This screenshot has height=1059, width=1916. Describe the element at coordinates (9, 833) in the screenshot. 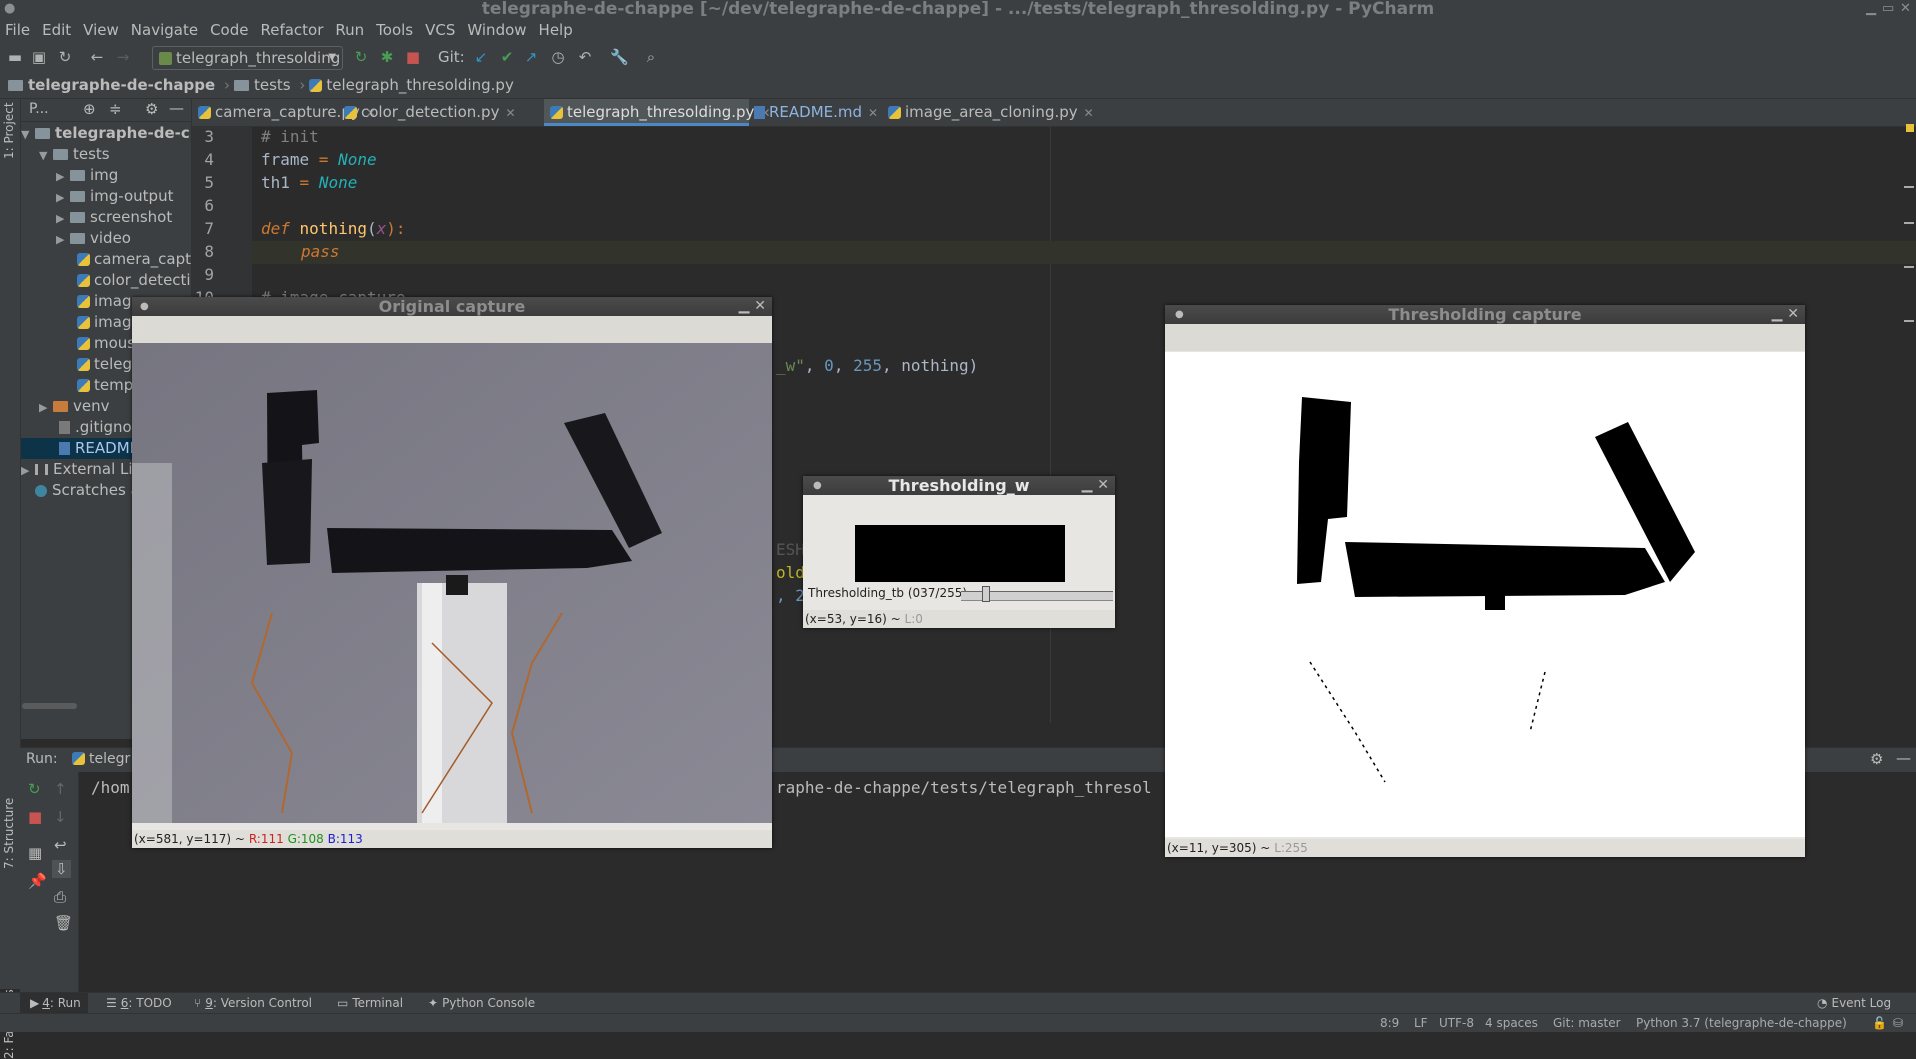

I see `structure-tool-tab: 7: Structure` at that location.